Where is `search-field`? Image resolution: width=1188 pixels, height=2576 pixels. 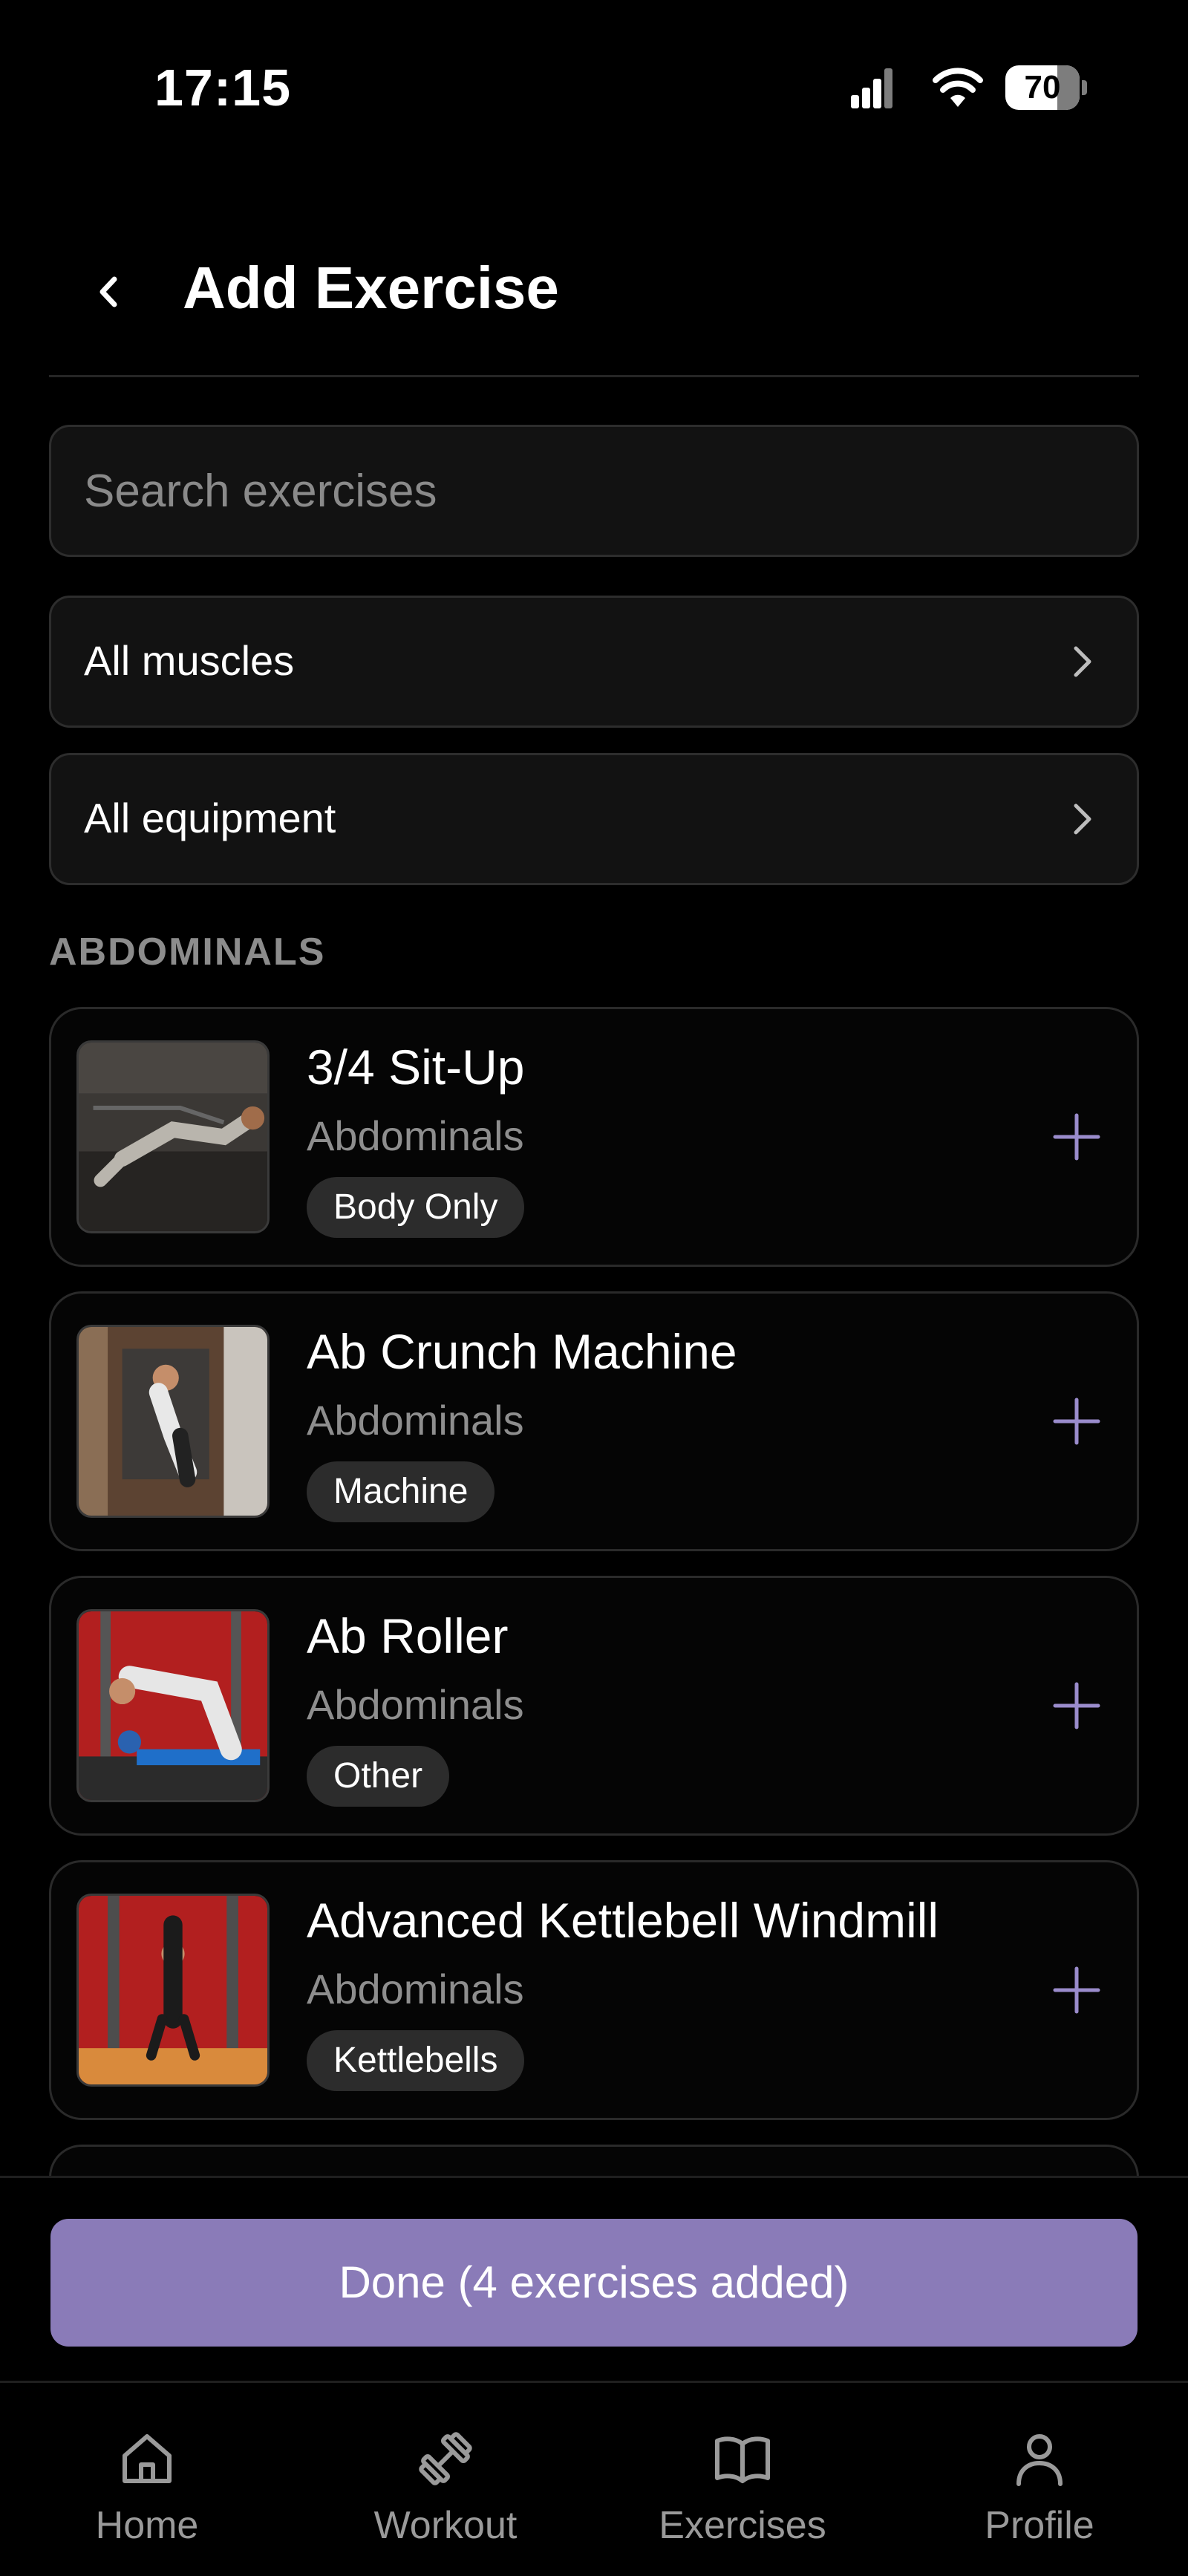 search-field is located at coordinates (594, 491).